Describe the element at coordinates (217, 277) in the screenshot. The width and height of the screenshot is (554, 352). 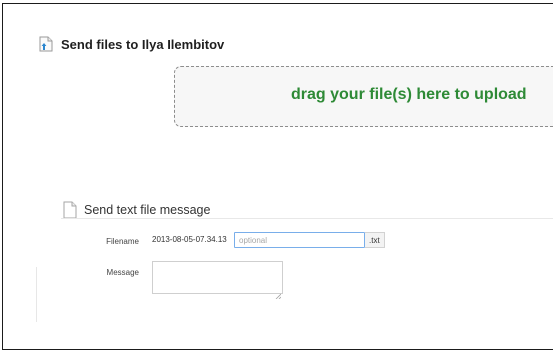
I see `message-textarea` at that location.